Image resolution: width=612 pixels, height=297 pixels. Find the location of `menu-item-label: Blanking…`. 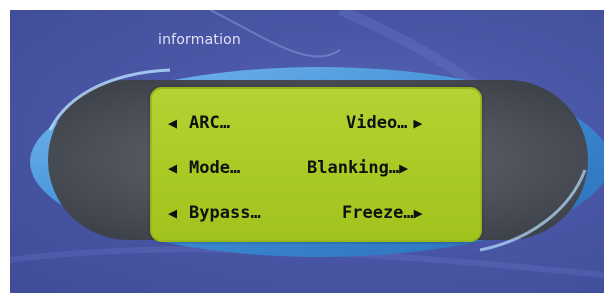

menu-item-label: Blanking… is located at coordinates (353, 168).